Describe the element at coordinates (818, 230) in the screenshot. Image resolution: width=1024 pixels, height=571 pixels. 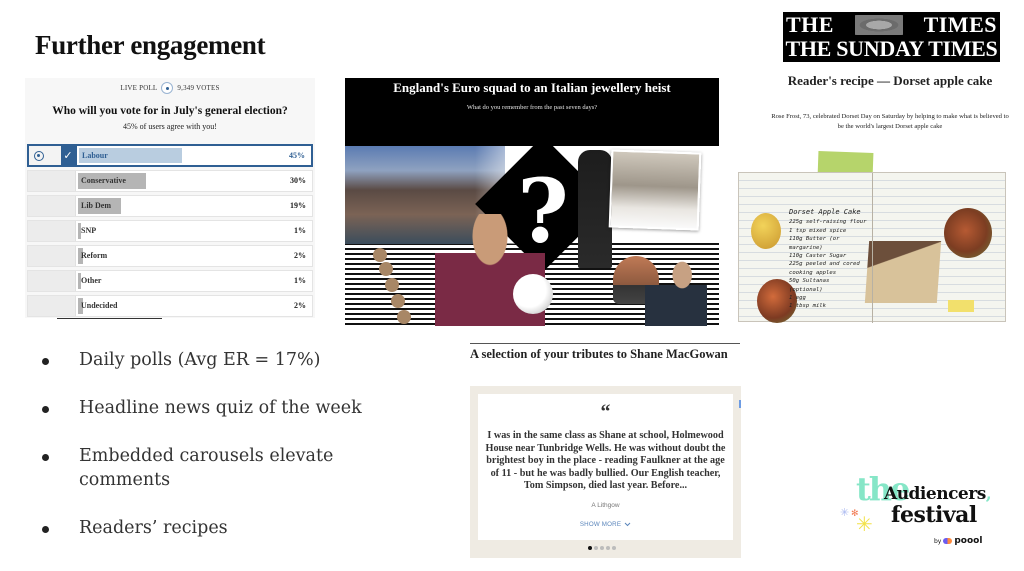
I see `handwritten-line: 1 tsp mixed spice` at that location.